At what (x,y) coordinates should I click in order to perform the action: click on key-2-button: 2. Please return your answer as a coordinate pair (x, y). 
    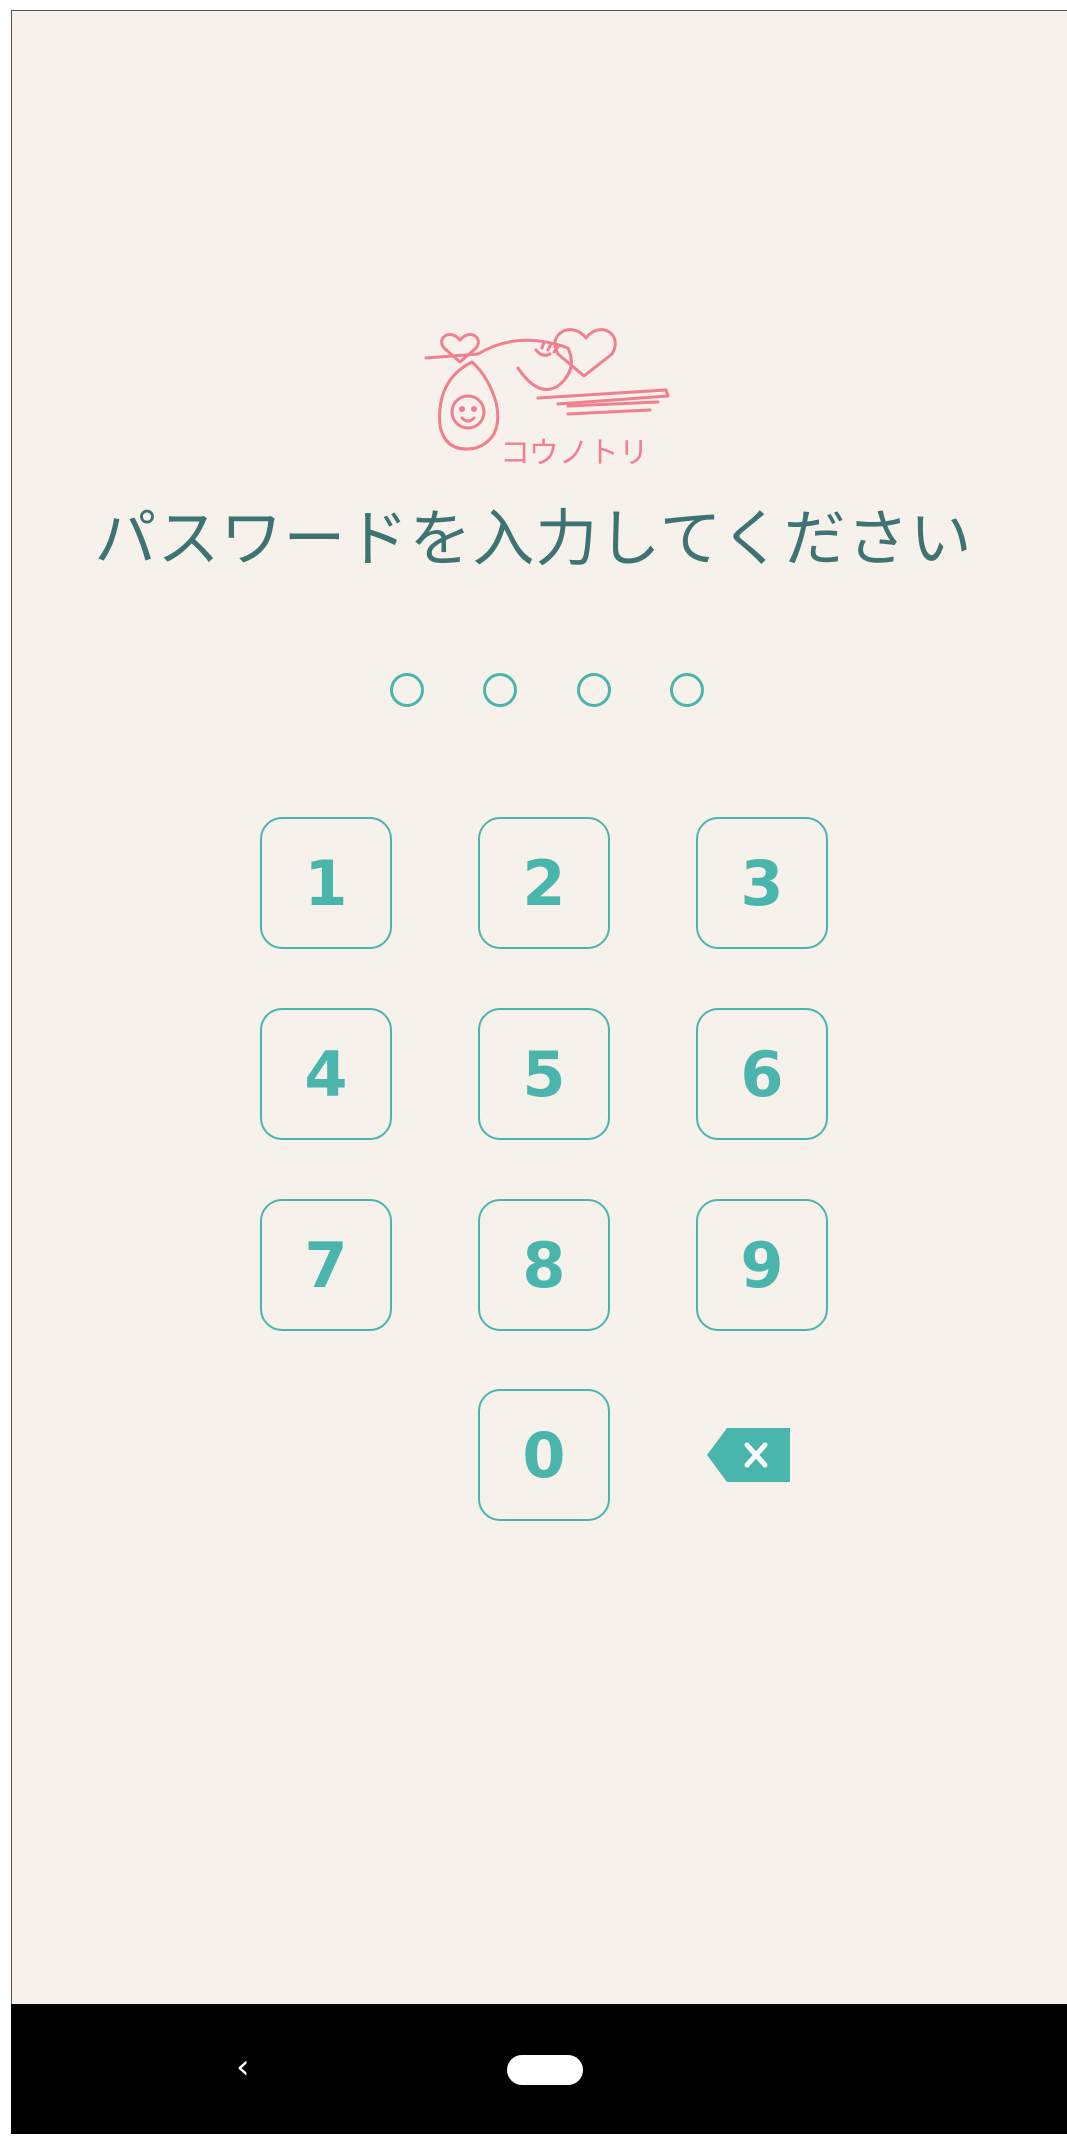
    Looking at the image, I should click on (544, 883).